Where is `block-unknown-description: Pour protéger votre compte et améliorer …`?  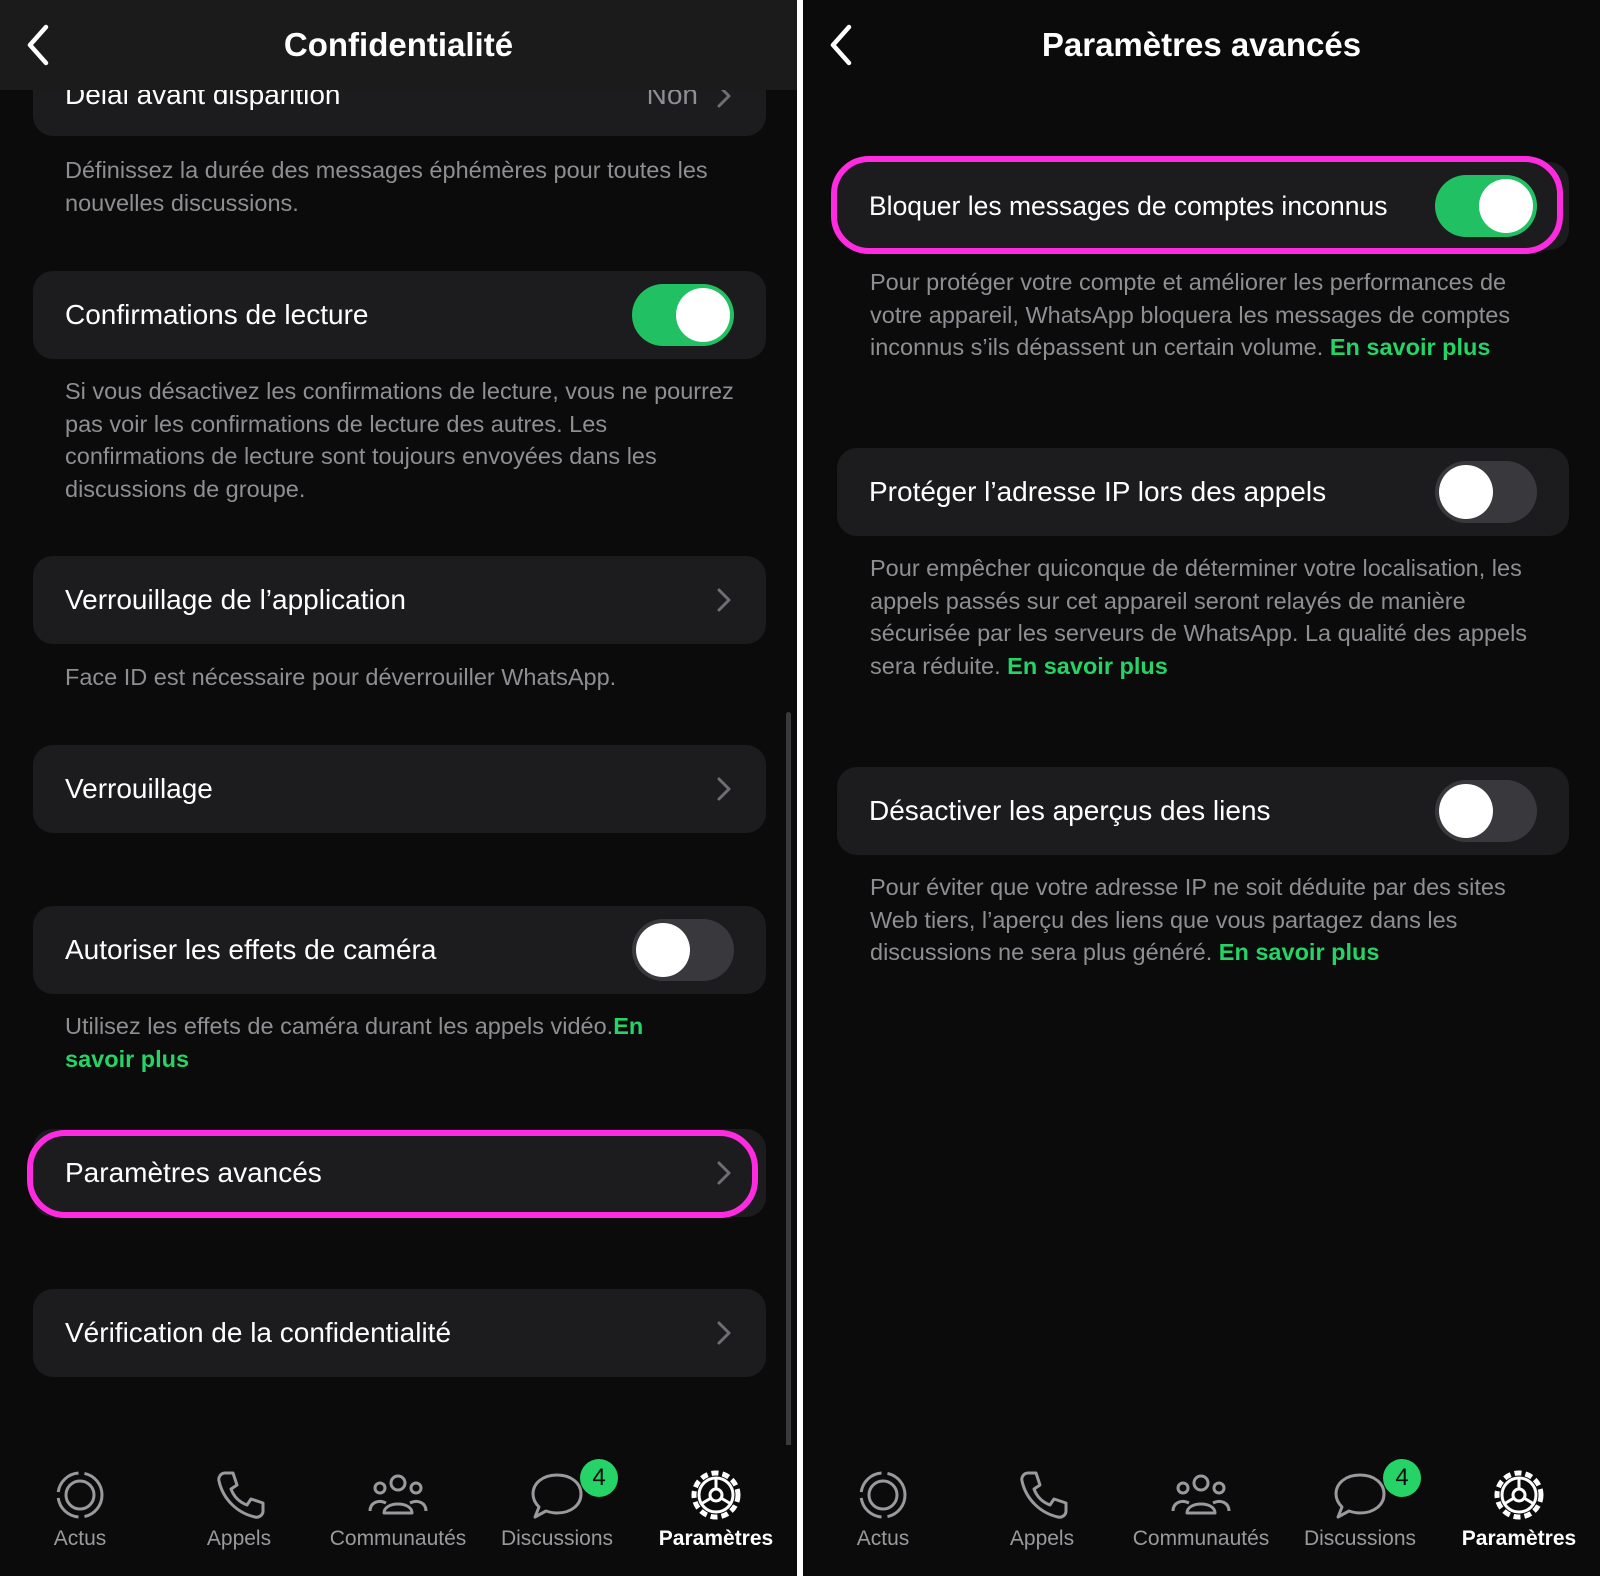 block-unknown-description: Pour protéger votre compte et améliorer … is located at coordinates (1210, 315).